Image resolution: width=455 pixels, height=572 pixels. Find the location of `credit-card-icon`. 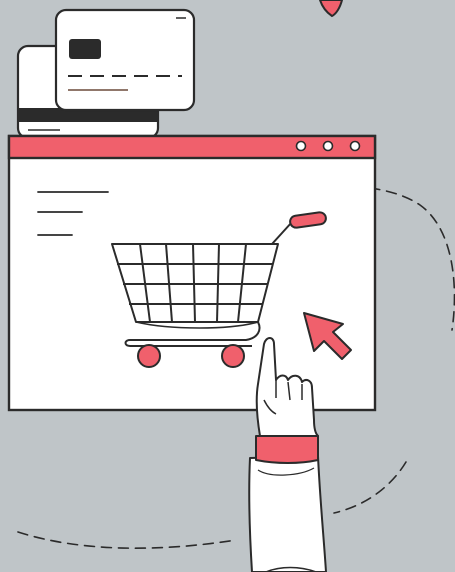

credit-card-icon is located at coordinates (106, 74).